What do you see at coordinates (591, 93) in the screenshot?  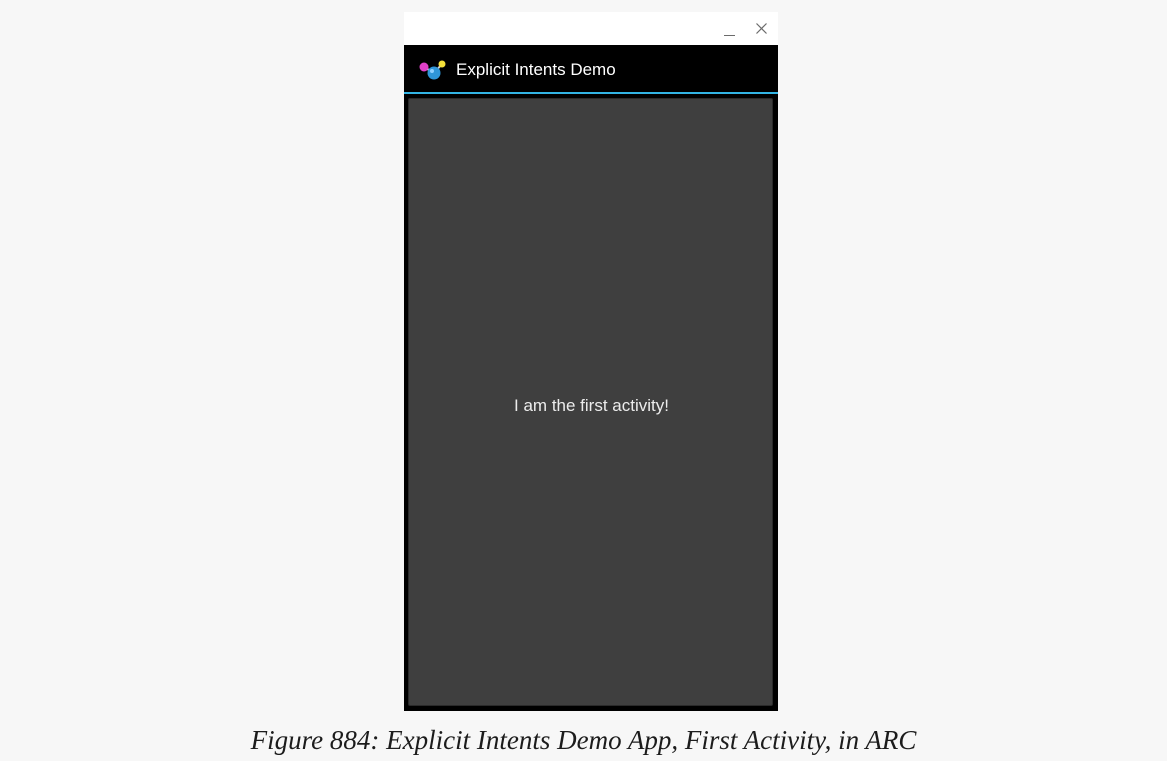 I see `action-bar-divider` at bounding box center [591, 93].